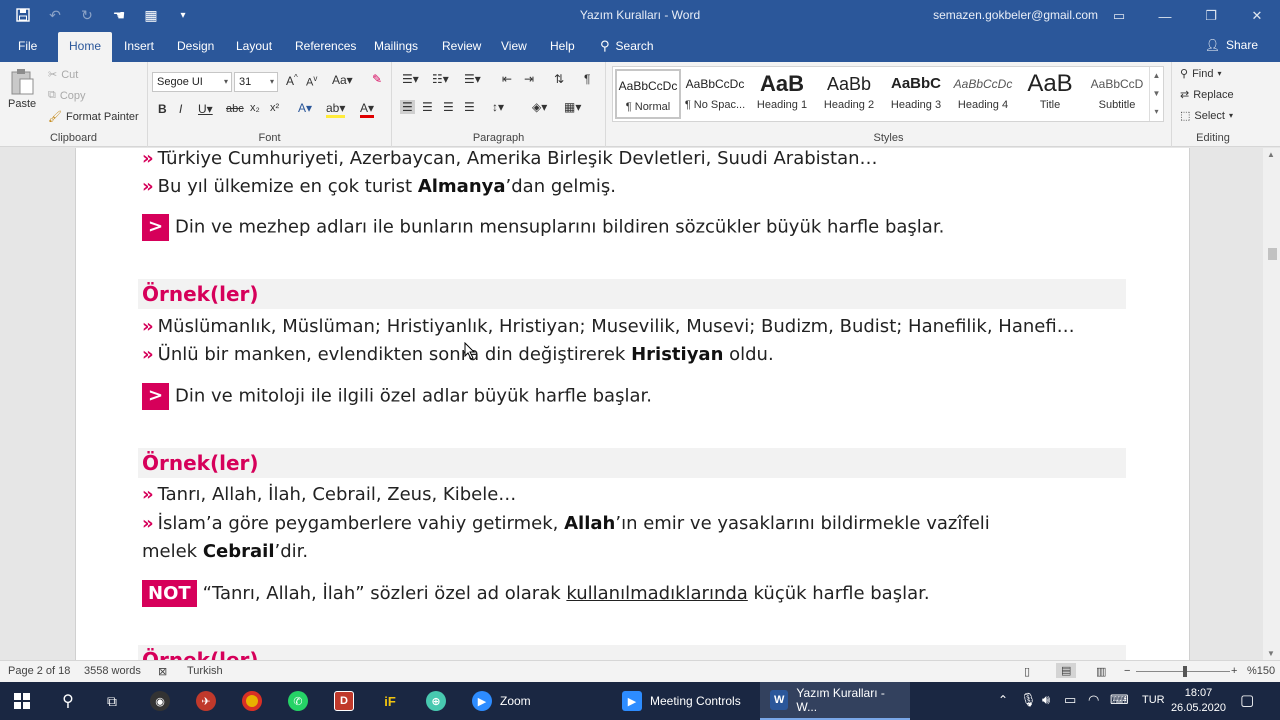 The width and height of the screenshot is (1280, 720). Describe the element at coordinates (1198, 701) in the screenshot. I see `clock: 18:07 26.05.2020` at that location.